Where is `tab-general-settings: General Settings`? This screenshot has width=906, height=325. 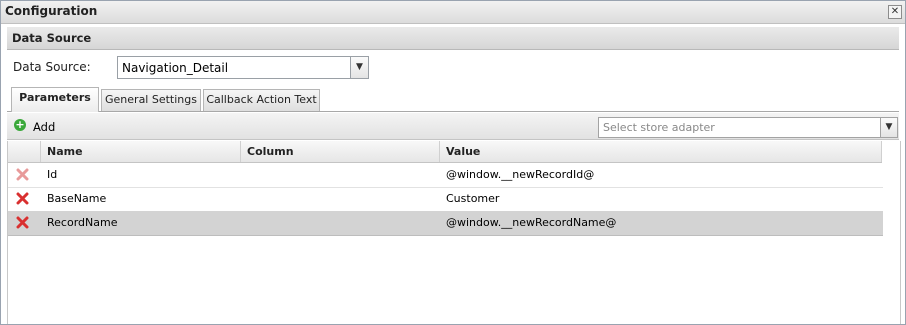
tab-general-settings: General Settings is located at coordinates (151, 100).